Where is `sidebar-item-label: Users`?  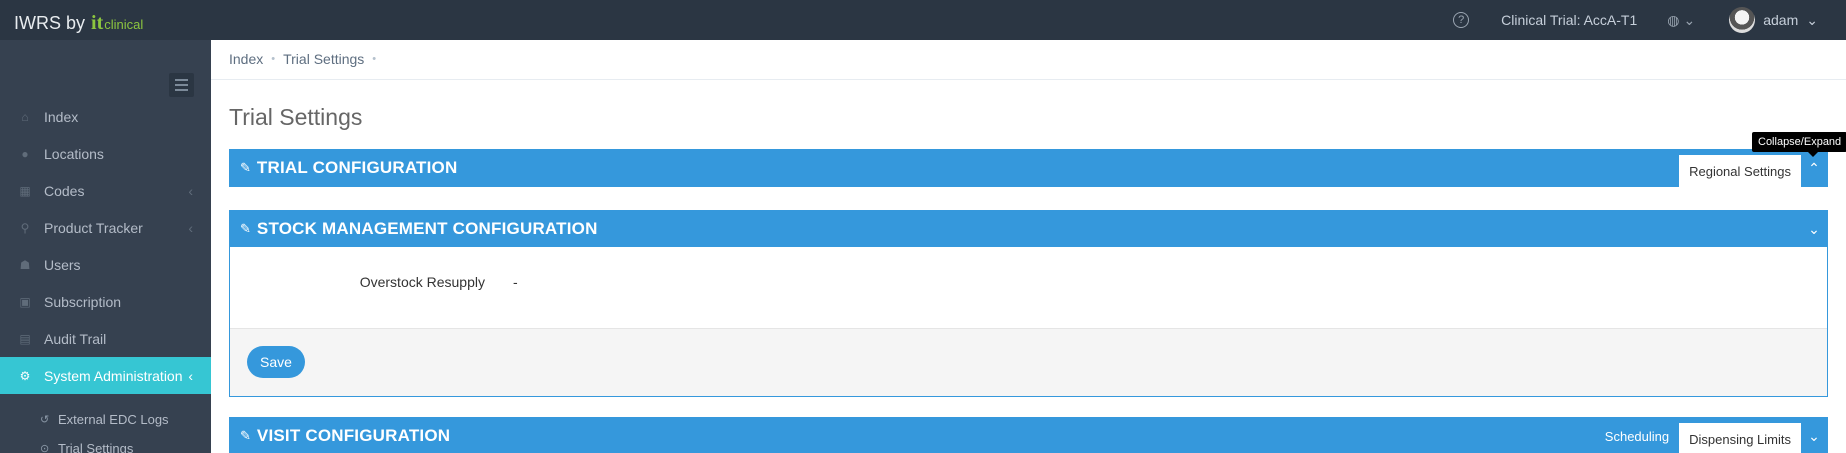 sidebar-item-label: Users is located at coordinates (62, 264).